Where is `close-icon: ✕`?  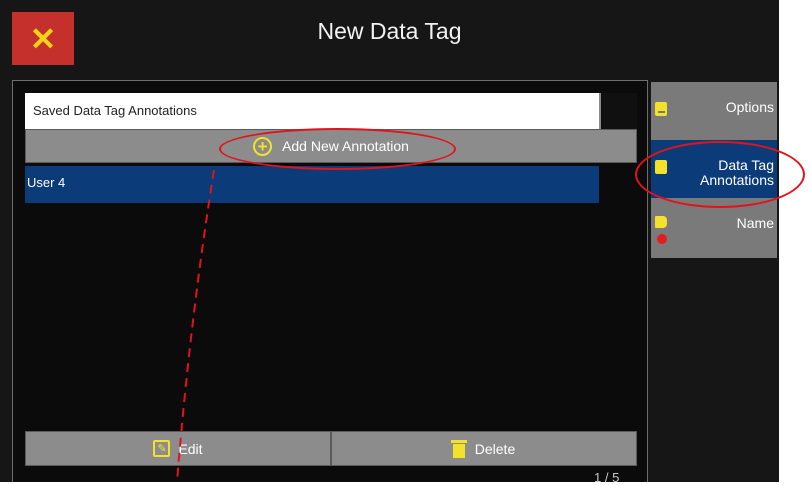 close-icon: ✕ is located at coordinates (43, 38).